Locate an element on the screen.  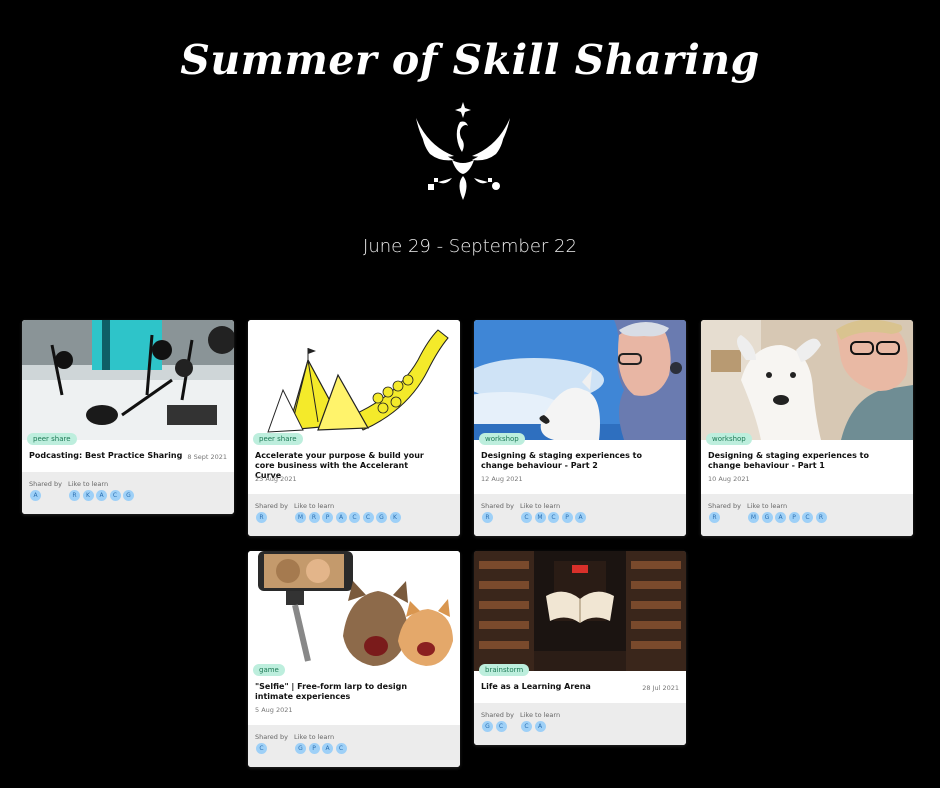
card-footer: Shared by Like to learn G C C A is located at coordinates (580, 724).